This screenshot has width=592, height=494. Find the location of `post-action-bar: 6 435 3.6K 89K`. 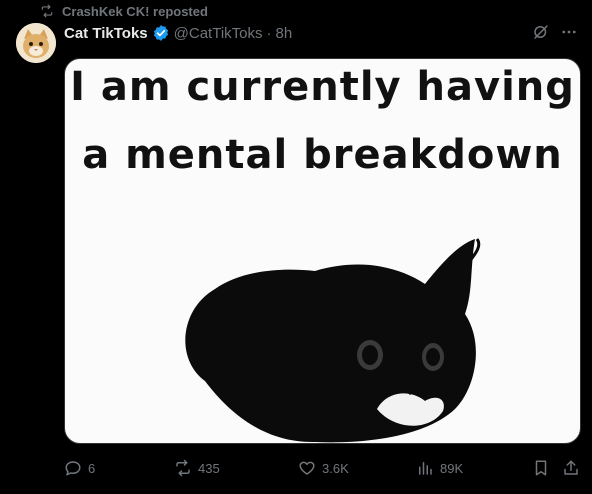

post-action-bar: 6 435 3.6K 89K is located at coordinates (324, 468).